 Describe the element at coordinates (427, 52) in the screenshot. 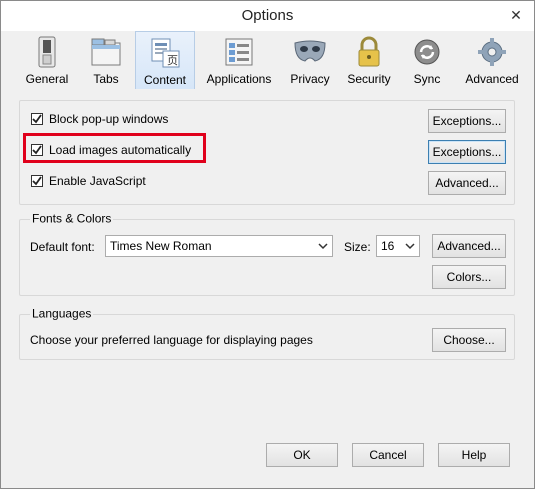

I see `sync-arrows-icon` at that location.